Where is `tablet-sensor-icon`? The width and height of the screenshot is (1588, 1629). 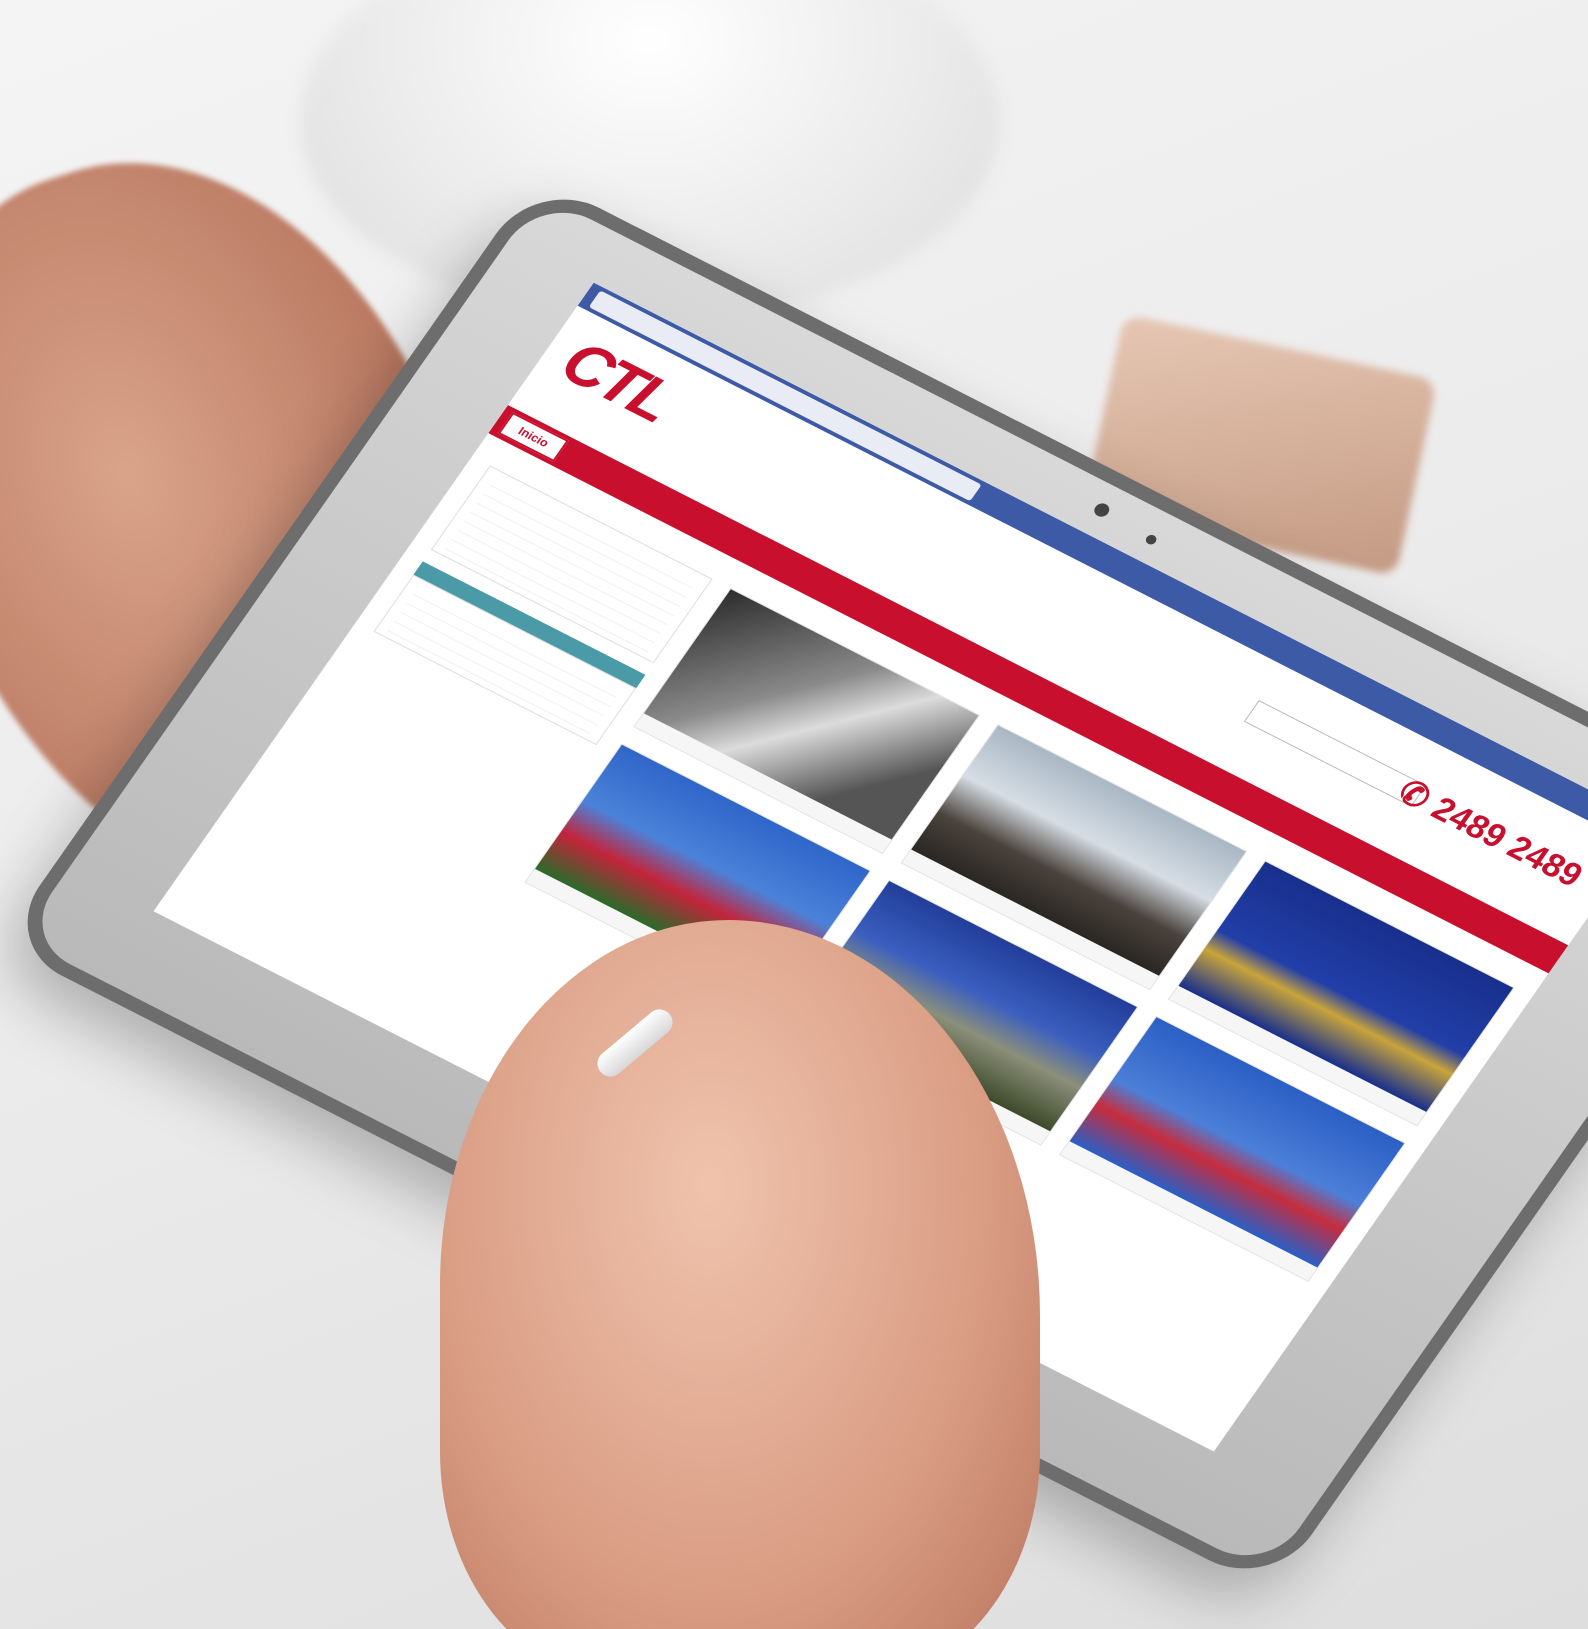
tablet-sensor-icon is located at coordinates (1151, 540).